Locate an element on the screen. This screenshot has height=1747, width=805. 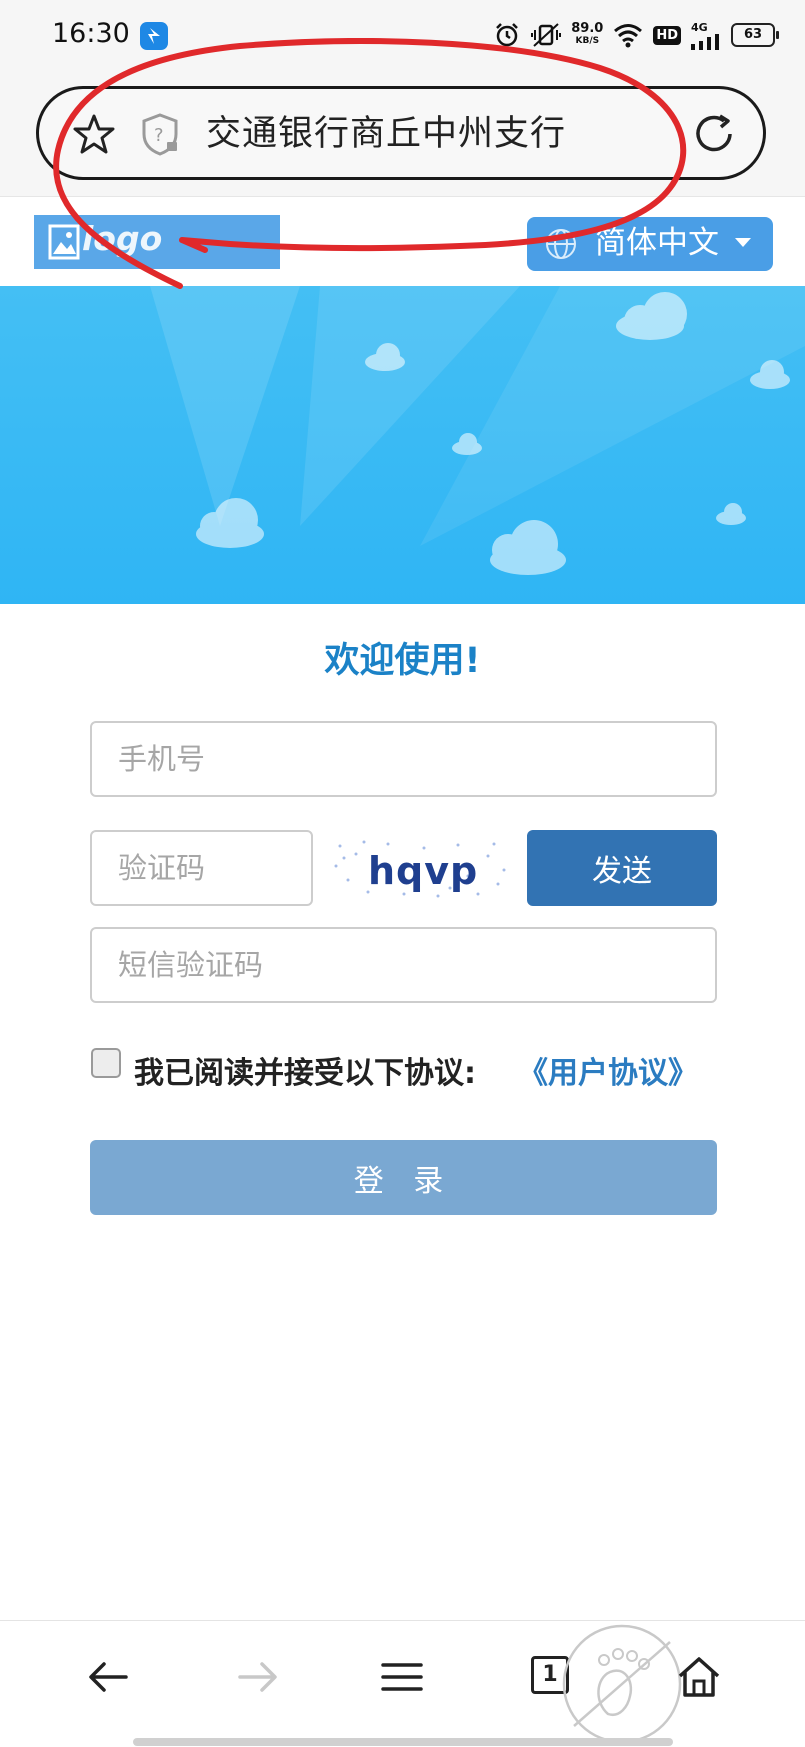
status-icons: 89.0 KB/S HD 4G 63 is located at coordinates (636, 35).